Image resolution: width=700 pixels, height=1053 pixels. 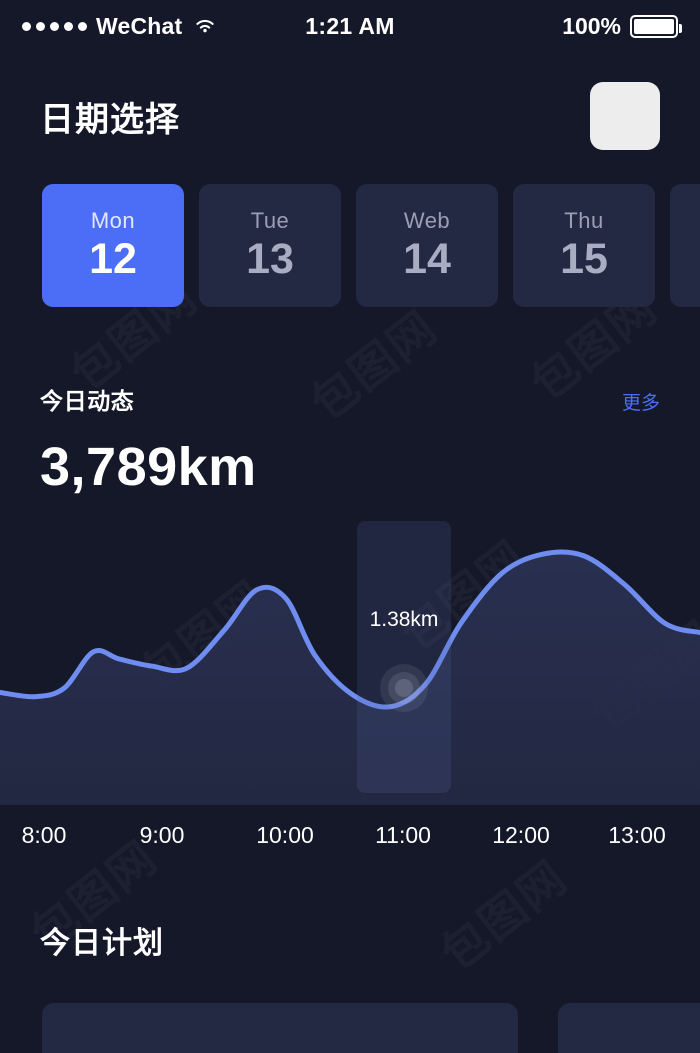 What do you see at coordinates (403, 835) in the screenshot?
I see `x-tick-3: 11:00` at bounding box center [403, 835].